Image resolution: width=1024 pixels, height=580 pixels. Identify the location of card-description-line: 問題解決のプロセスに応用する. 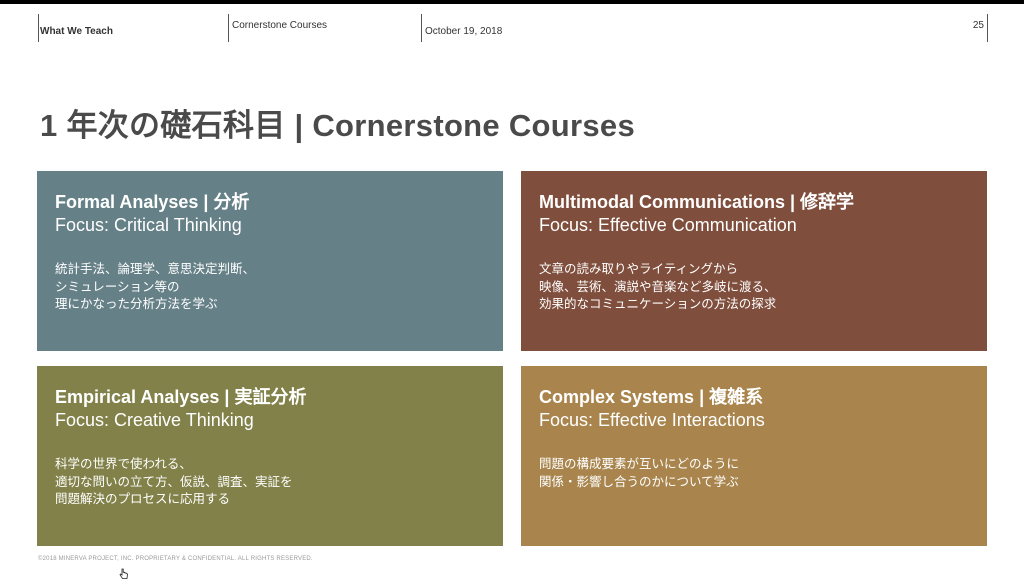
(143, 499).